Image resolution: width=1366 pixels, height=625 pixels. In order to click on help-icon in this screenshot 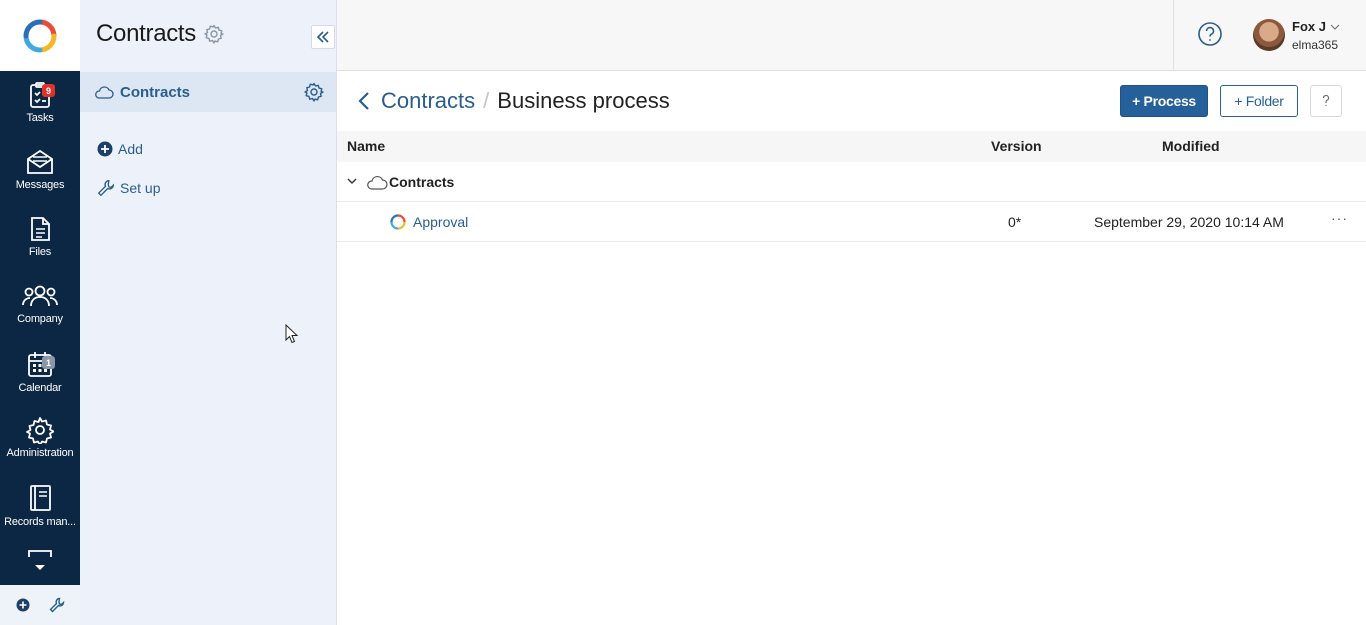, I will do `click(1210, 34)`.